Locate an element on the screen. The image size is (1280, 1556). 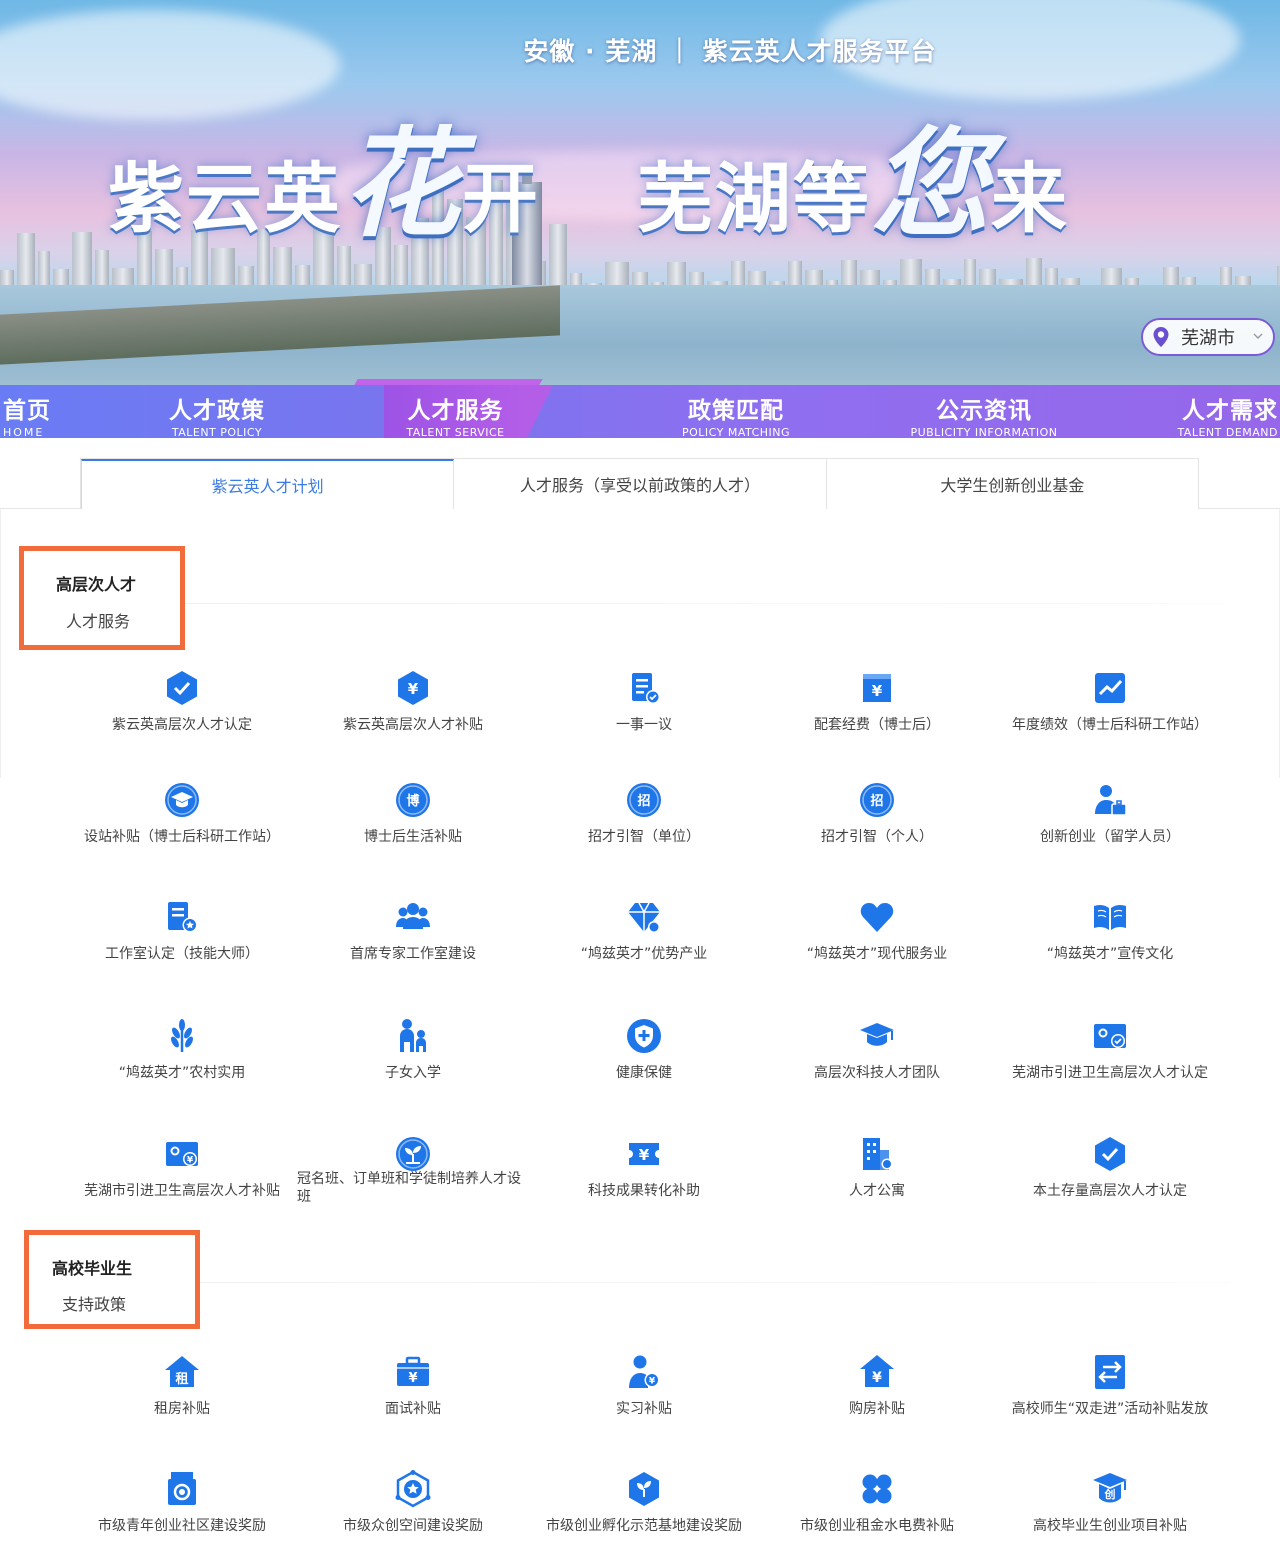
bo-circle-icon: 博 is located at coordinates (413, 800).